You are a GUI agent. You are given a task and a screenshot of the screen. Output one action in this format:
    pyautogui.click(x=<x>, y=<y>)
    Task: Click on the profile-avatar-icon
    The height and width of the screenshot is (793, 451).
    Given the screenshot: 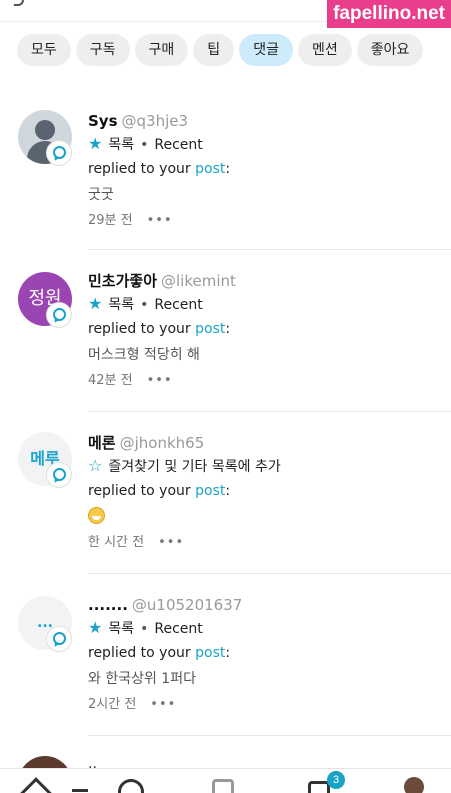 What is the action you would take?
    pyautogui.click(x=414, y=785)
    